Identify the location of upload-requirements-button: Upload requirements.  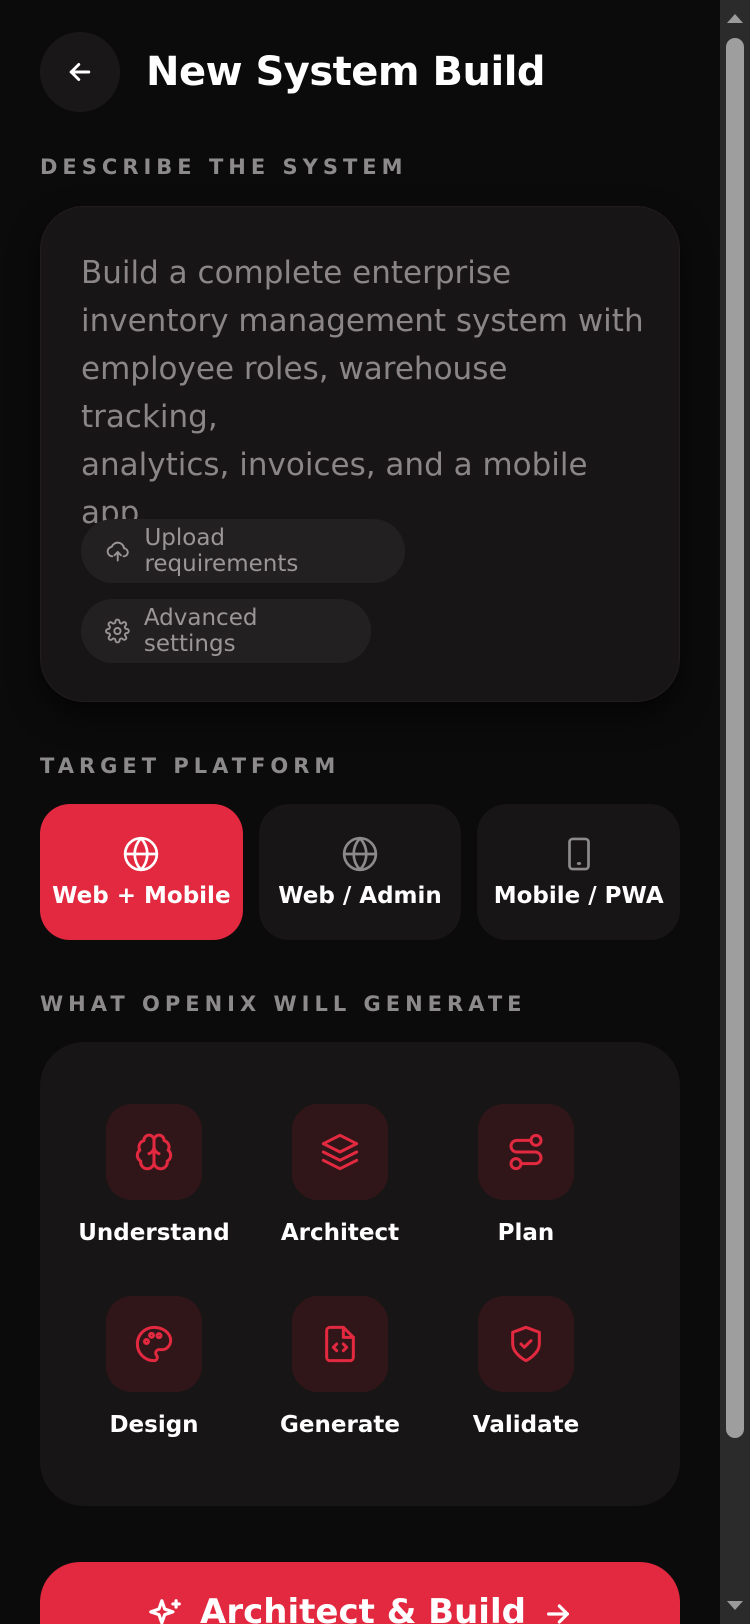
(243, 551).